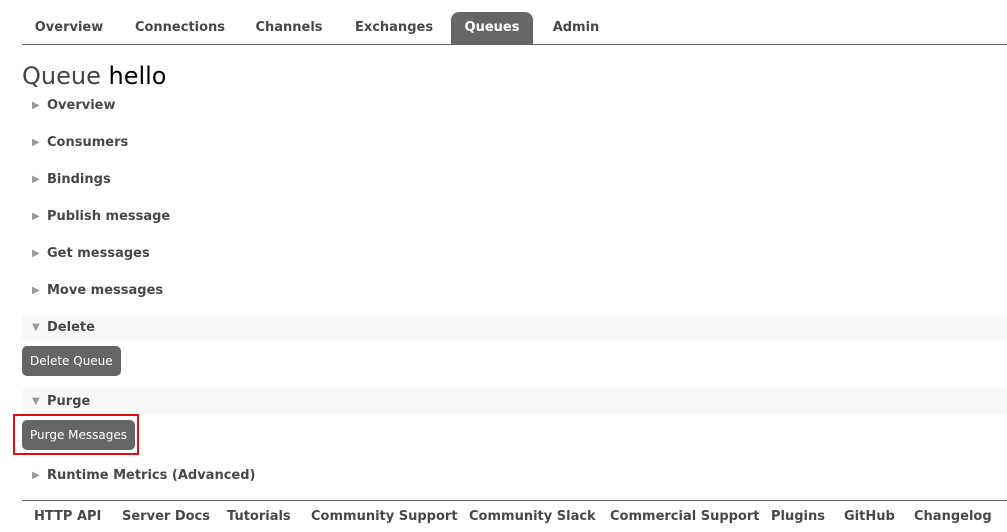 This screenshot has height=532, width=1007. I want to click on queue-name: hello, so click(137, 76).